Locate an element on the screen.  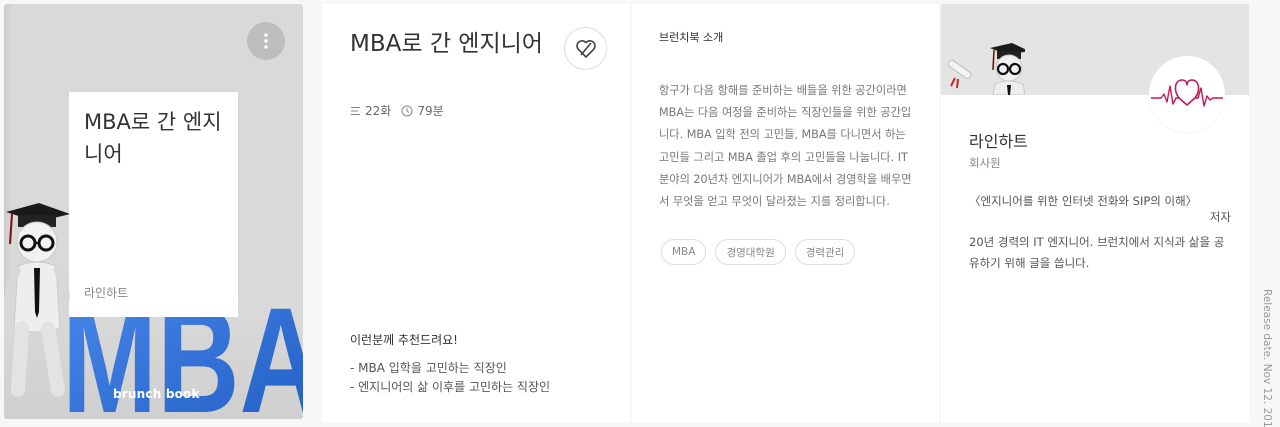
cover-title: MBA로 간 엔지니어 is located at coordinates (153, 138).